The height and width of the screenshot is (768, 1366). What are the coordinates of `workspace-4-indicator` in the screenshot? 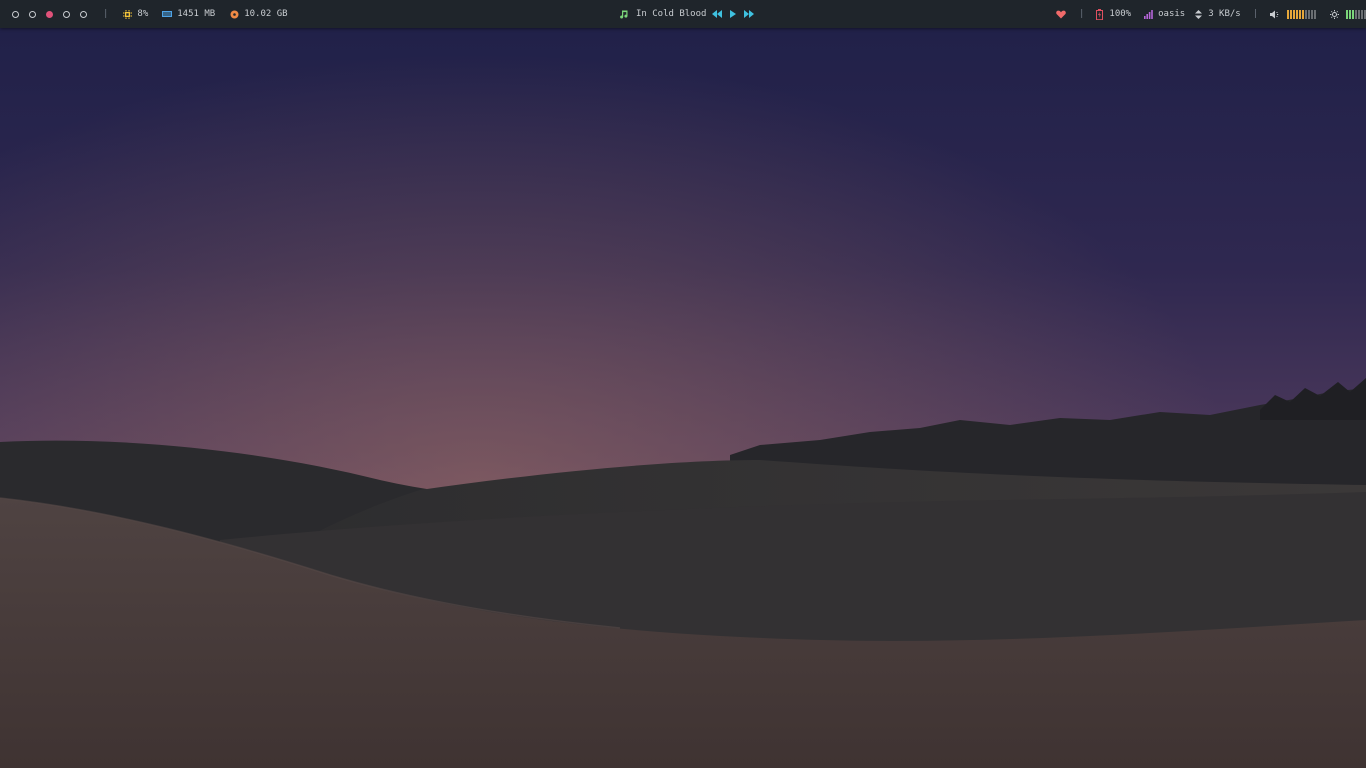 It's located at (66, 14).